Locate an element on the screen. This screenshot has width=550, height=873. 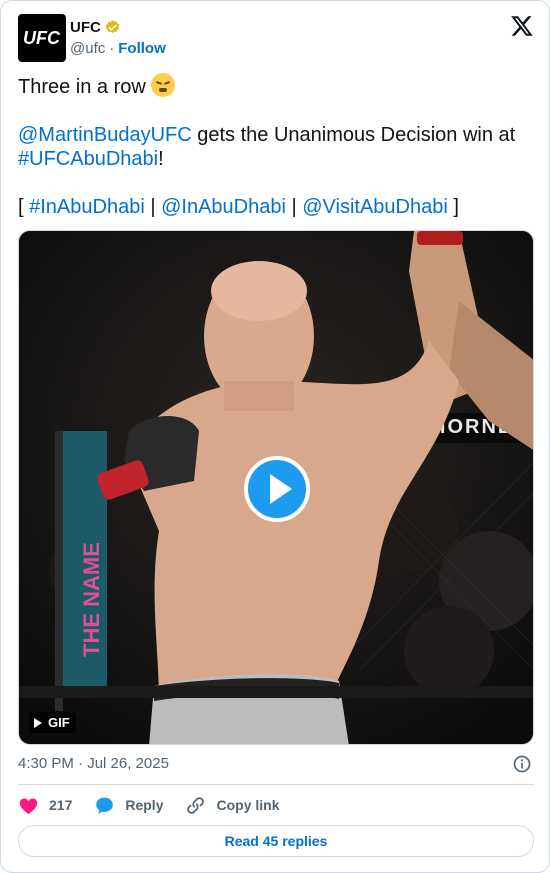
tweet-timestamp: 4:30 PM · Jul 26, 2025 is located at coordinates (93, 763).